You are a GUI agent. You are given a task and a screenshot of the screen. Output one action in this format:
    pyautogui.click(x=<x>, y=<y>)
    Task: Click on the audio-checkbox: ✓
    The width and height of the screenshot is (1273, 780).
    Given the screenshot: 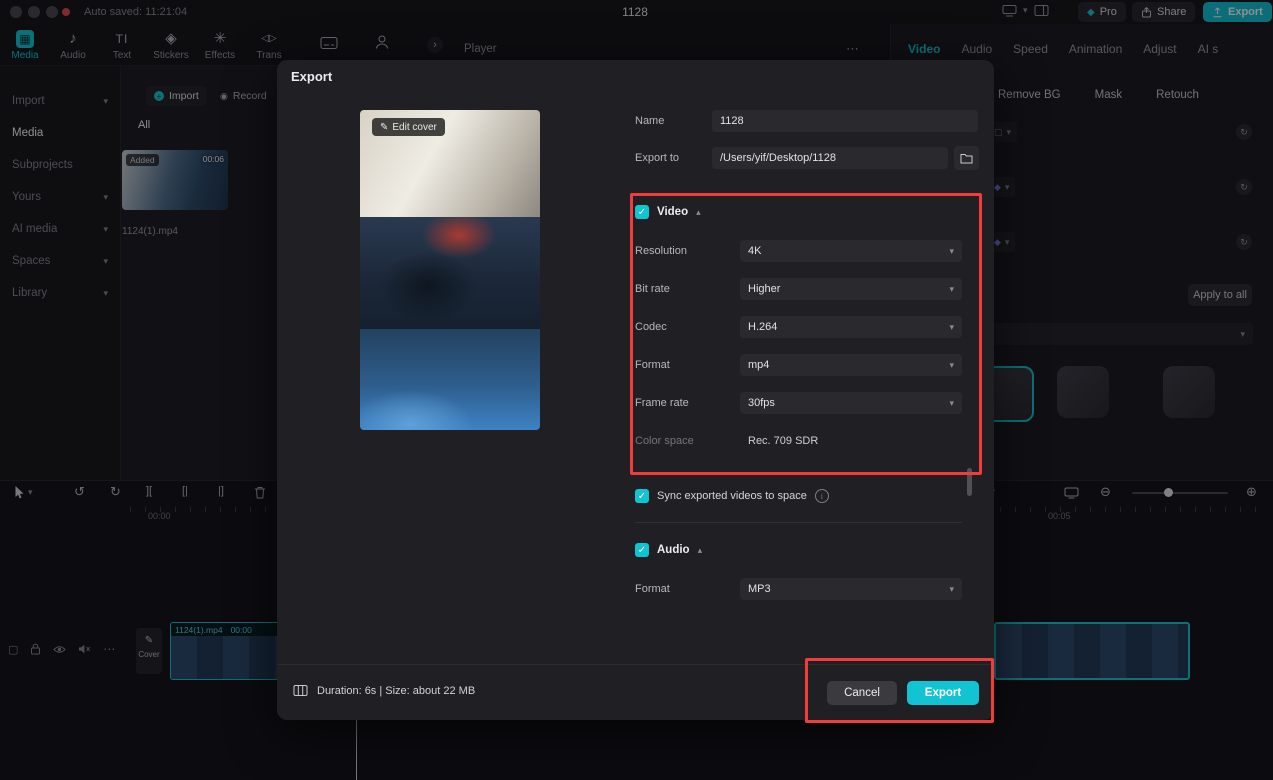 What is the action you would take?
    pyautogui.click(x=642, y=550)
    